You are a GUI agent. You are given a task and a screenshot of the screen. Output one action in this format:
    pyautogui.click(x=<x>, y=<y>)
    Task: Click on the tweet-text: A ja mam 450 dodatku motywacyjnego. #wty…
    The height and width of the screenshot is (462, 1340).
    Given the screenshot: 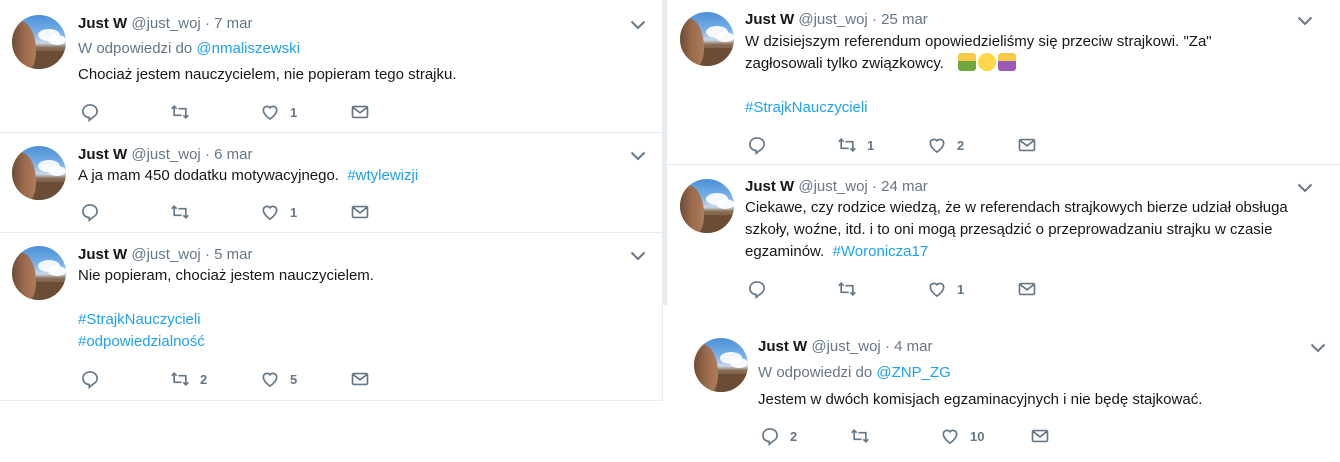 What is the action you would take?
    pyautogui.click(x=358, y=176)
    